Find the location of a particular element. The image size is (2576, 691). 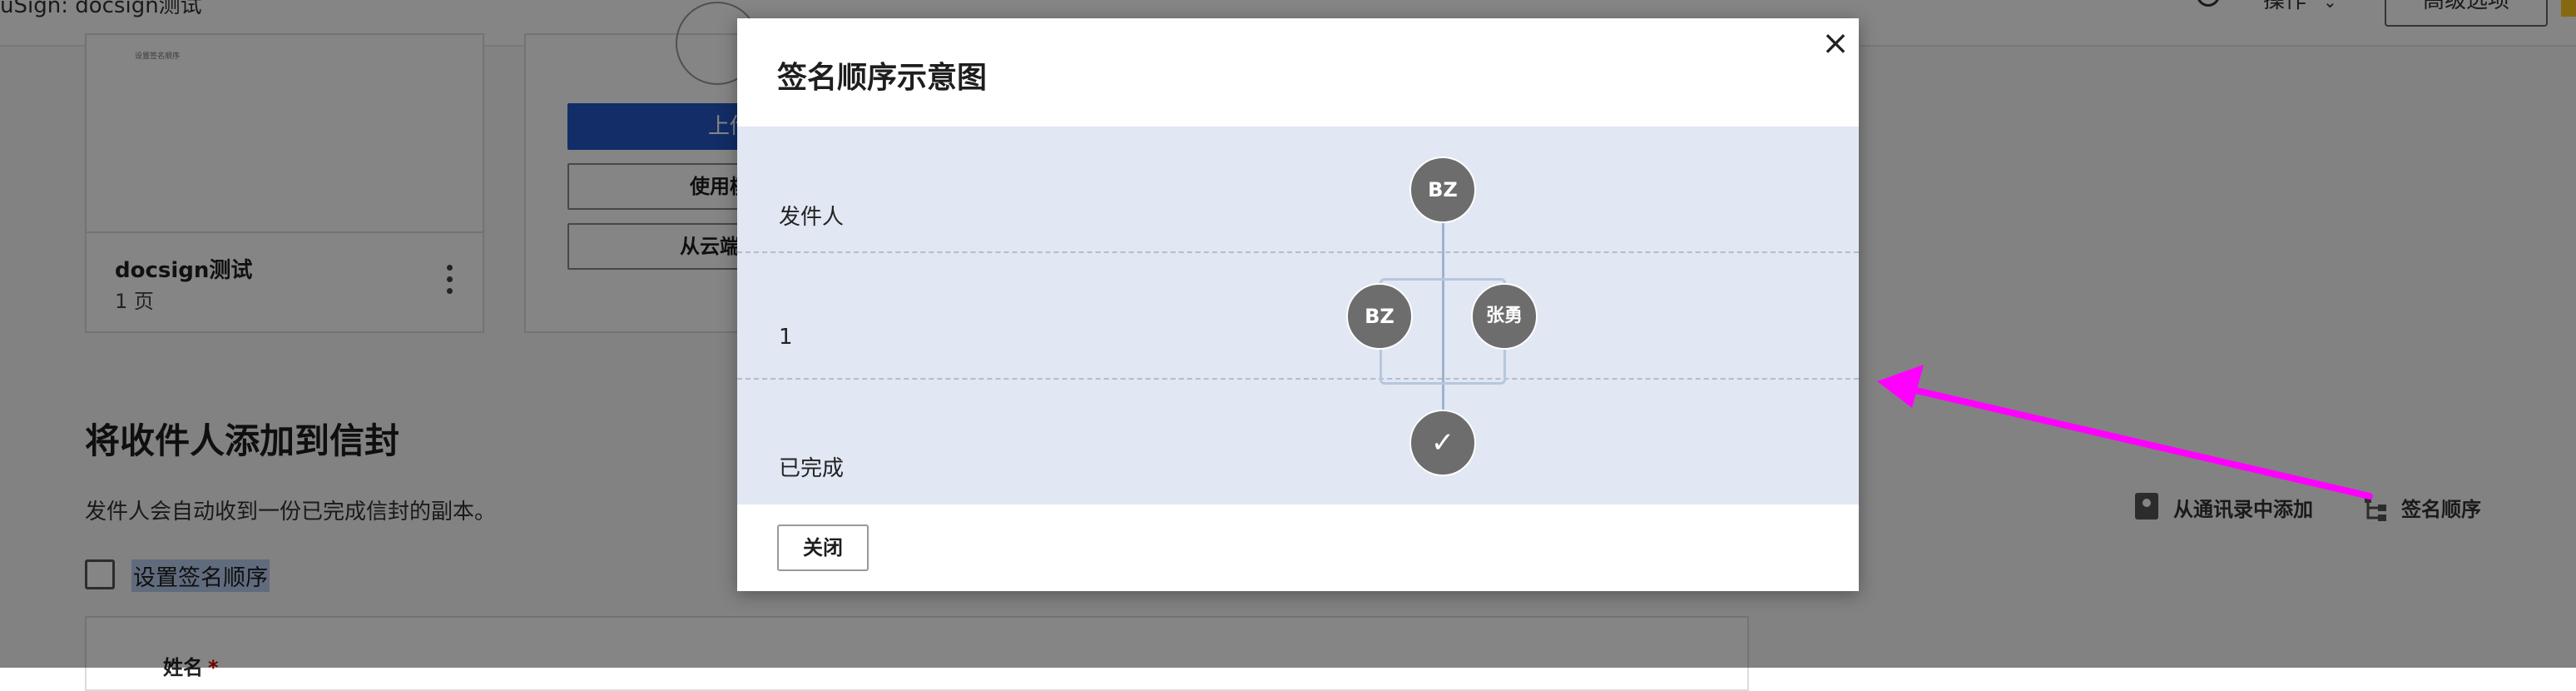

row-label-completed: 已完成 is located at coordinates (812, 469).